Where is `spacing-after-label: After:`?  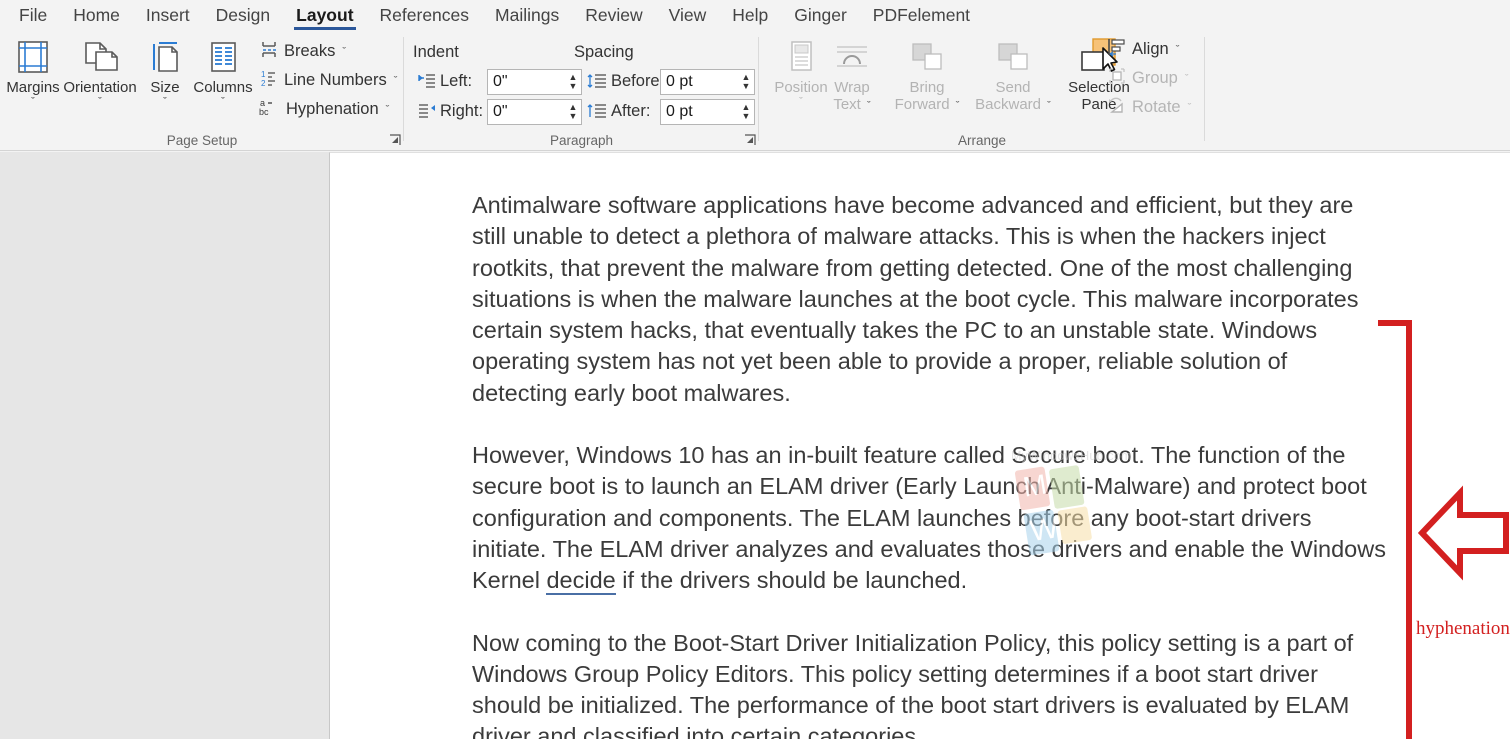
spacing-after-label: After: is located at coordinates (631, 111).